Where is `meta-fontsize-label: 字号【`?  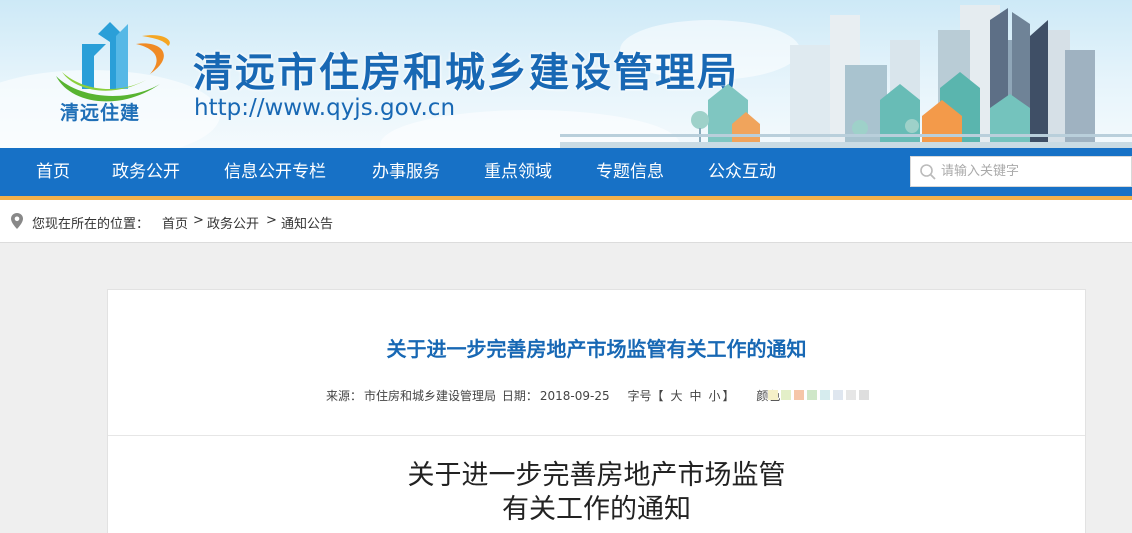
meta-fontsize-label: 字号【 is located at coordinates (645, 396).